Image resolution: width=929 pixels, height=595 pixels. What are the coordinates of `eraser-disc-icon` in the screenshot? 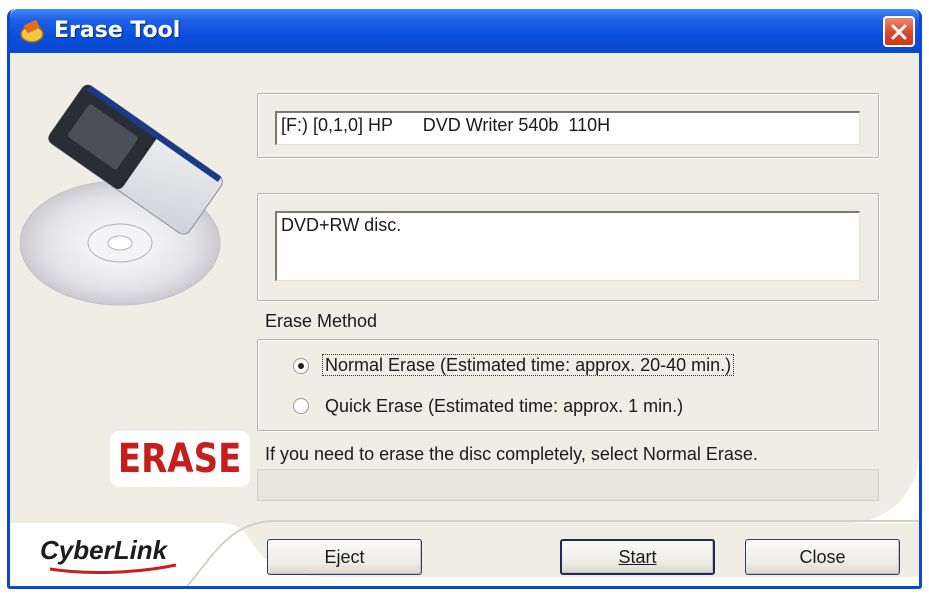 It's located at (121, 195).